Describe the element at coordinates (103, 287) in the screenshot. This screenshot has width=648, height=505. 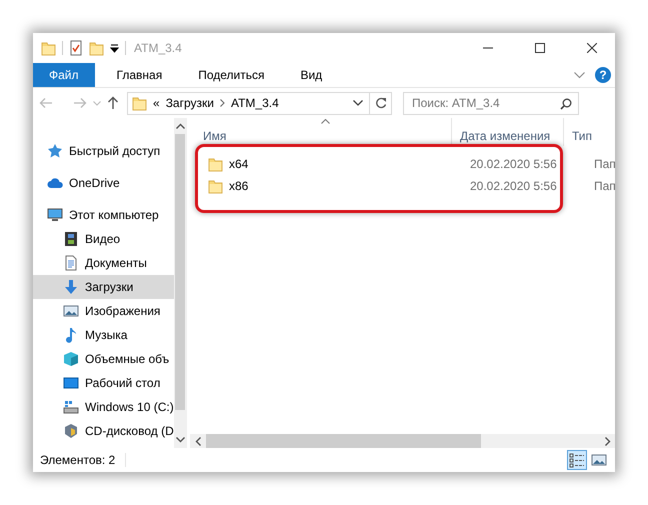
I see `nav-item: Загрузки` at that location.